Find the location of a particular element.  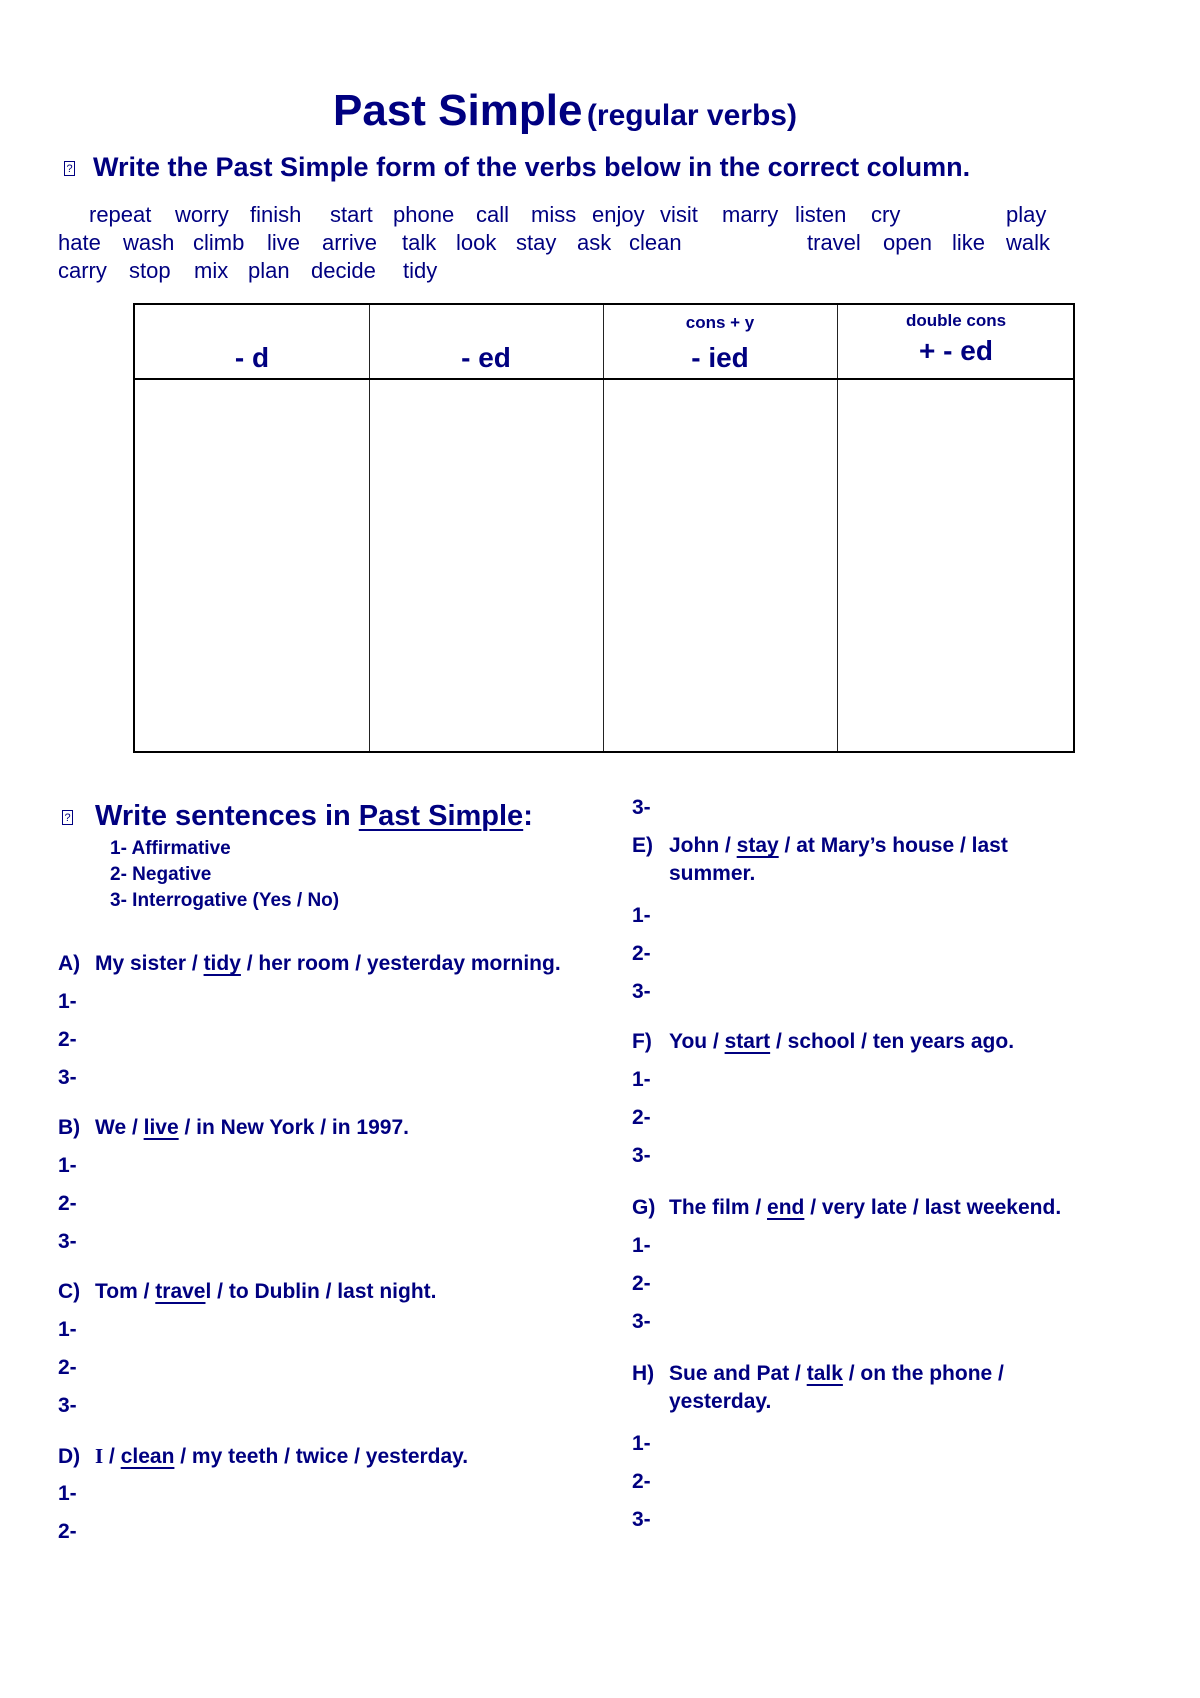

verb: hate is located at coordinates (79, 242).